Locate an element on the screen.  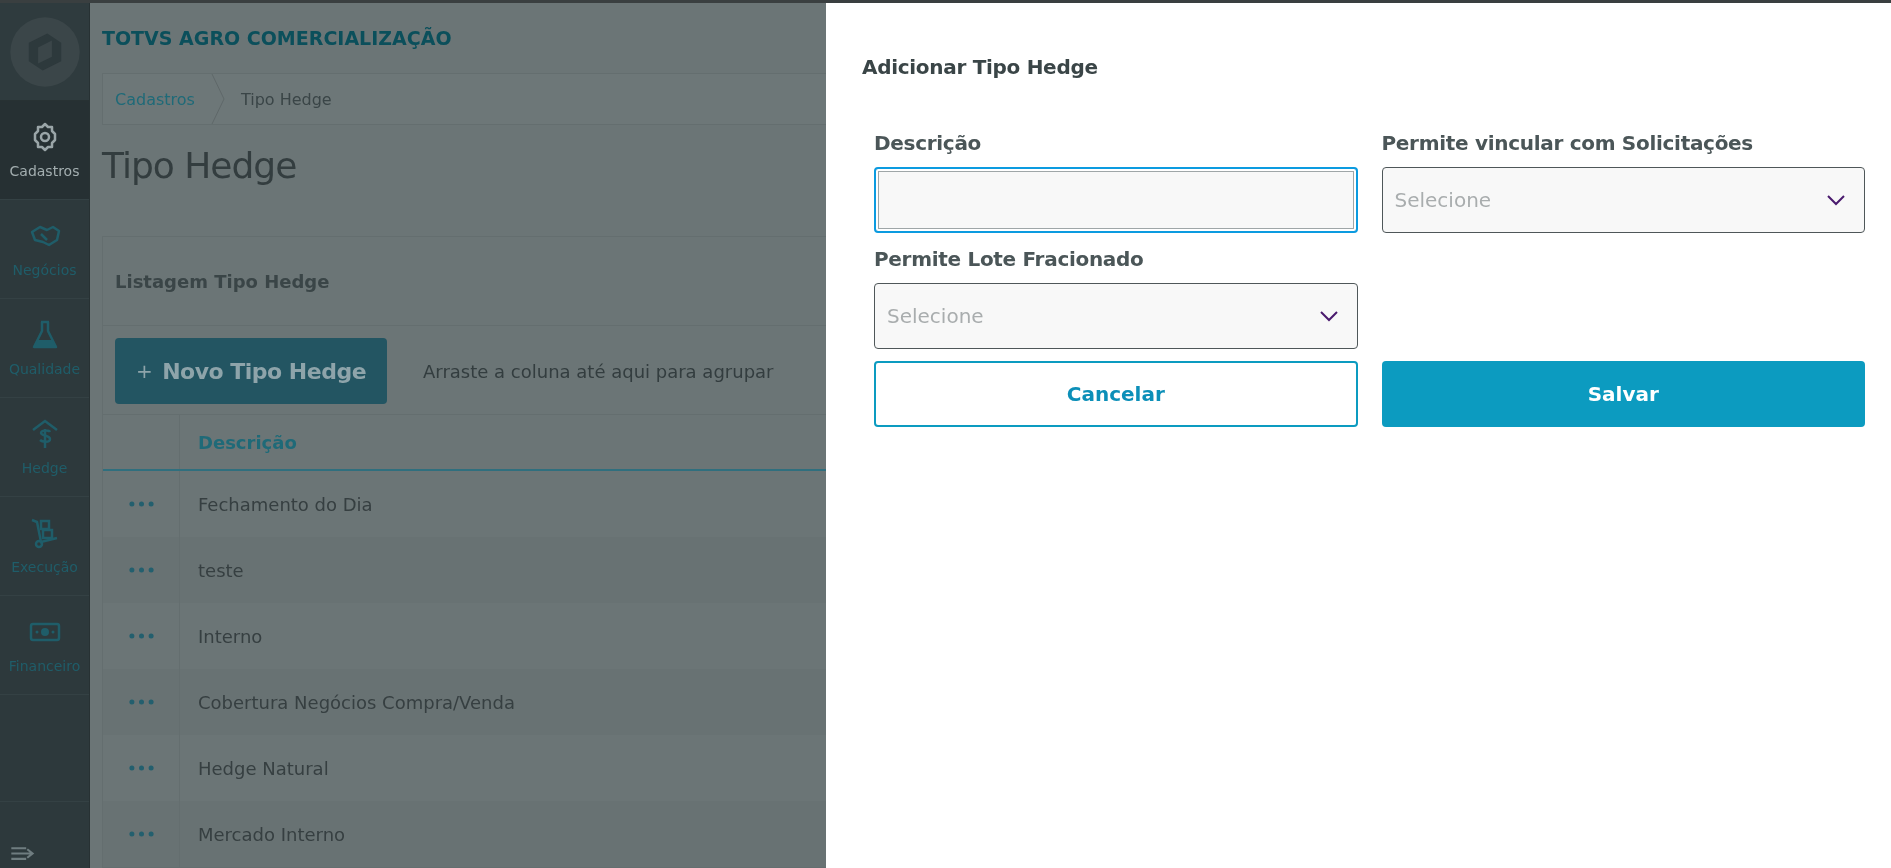
app-title: TOTVS AGRO COMERCIALIZAÇÃO is located at coordinates (277, 38).